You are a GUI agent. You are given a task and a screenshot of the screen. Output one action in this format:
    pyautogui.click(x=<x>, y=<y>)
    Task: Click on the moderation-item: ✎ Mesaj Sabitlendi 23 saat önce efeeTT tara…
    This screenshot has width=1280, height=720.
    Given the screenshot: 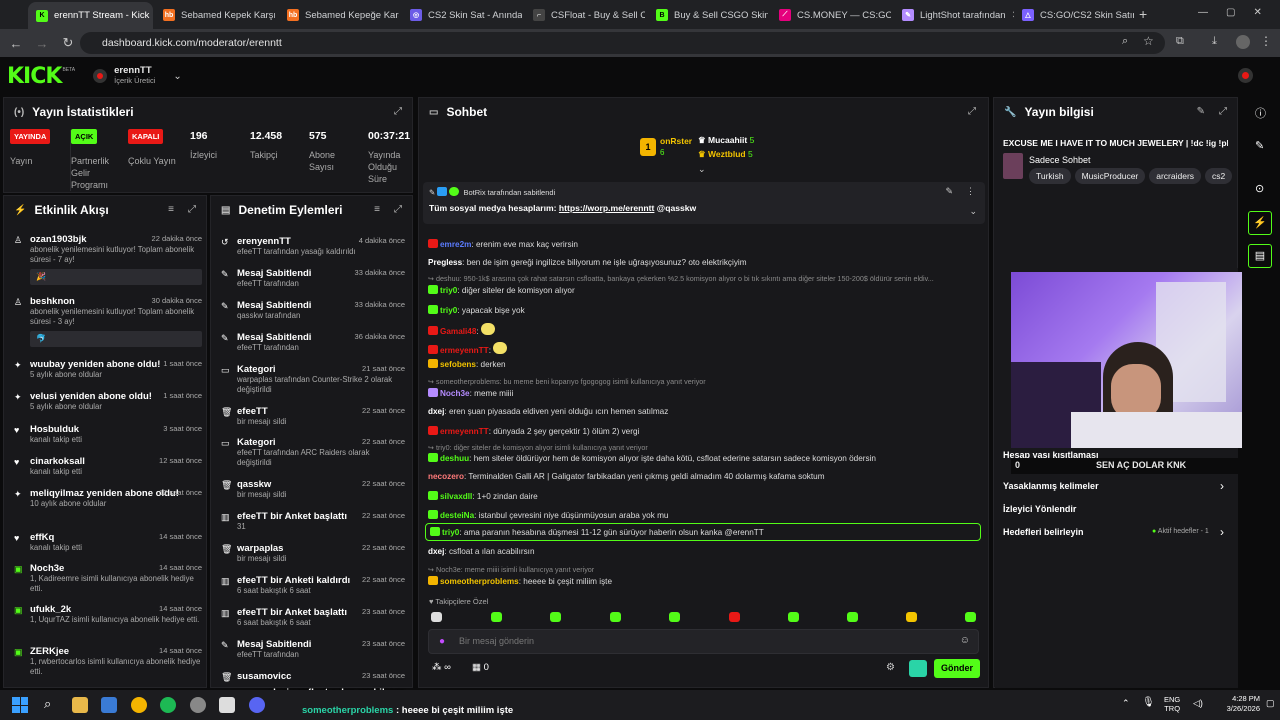 What is the action you would take?
    pyautogui.click(x=312, y=649)
    